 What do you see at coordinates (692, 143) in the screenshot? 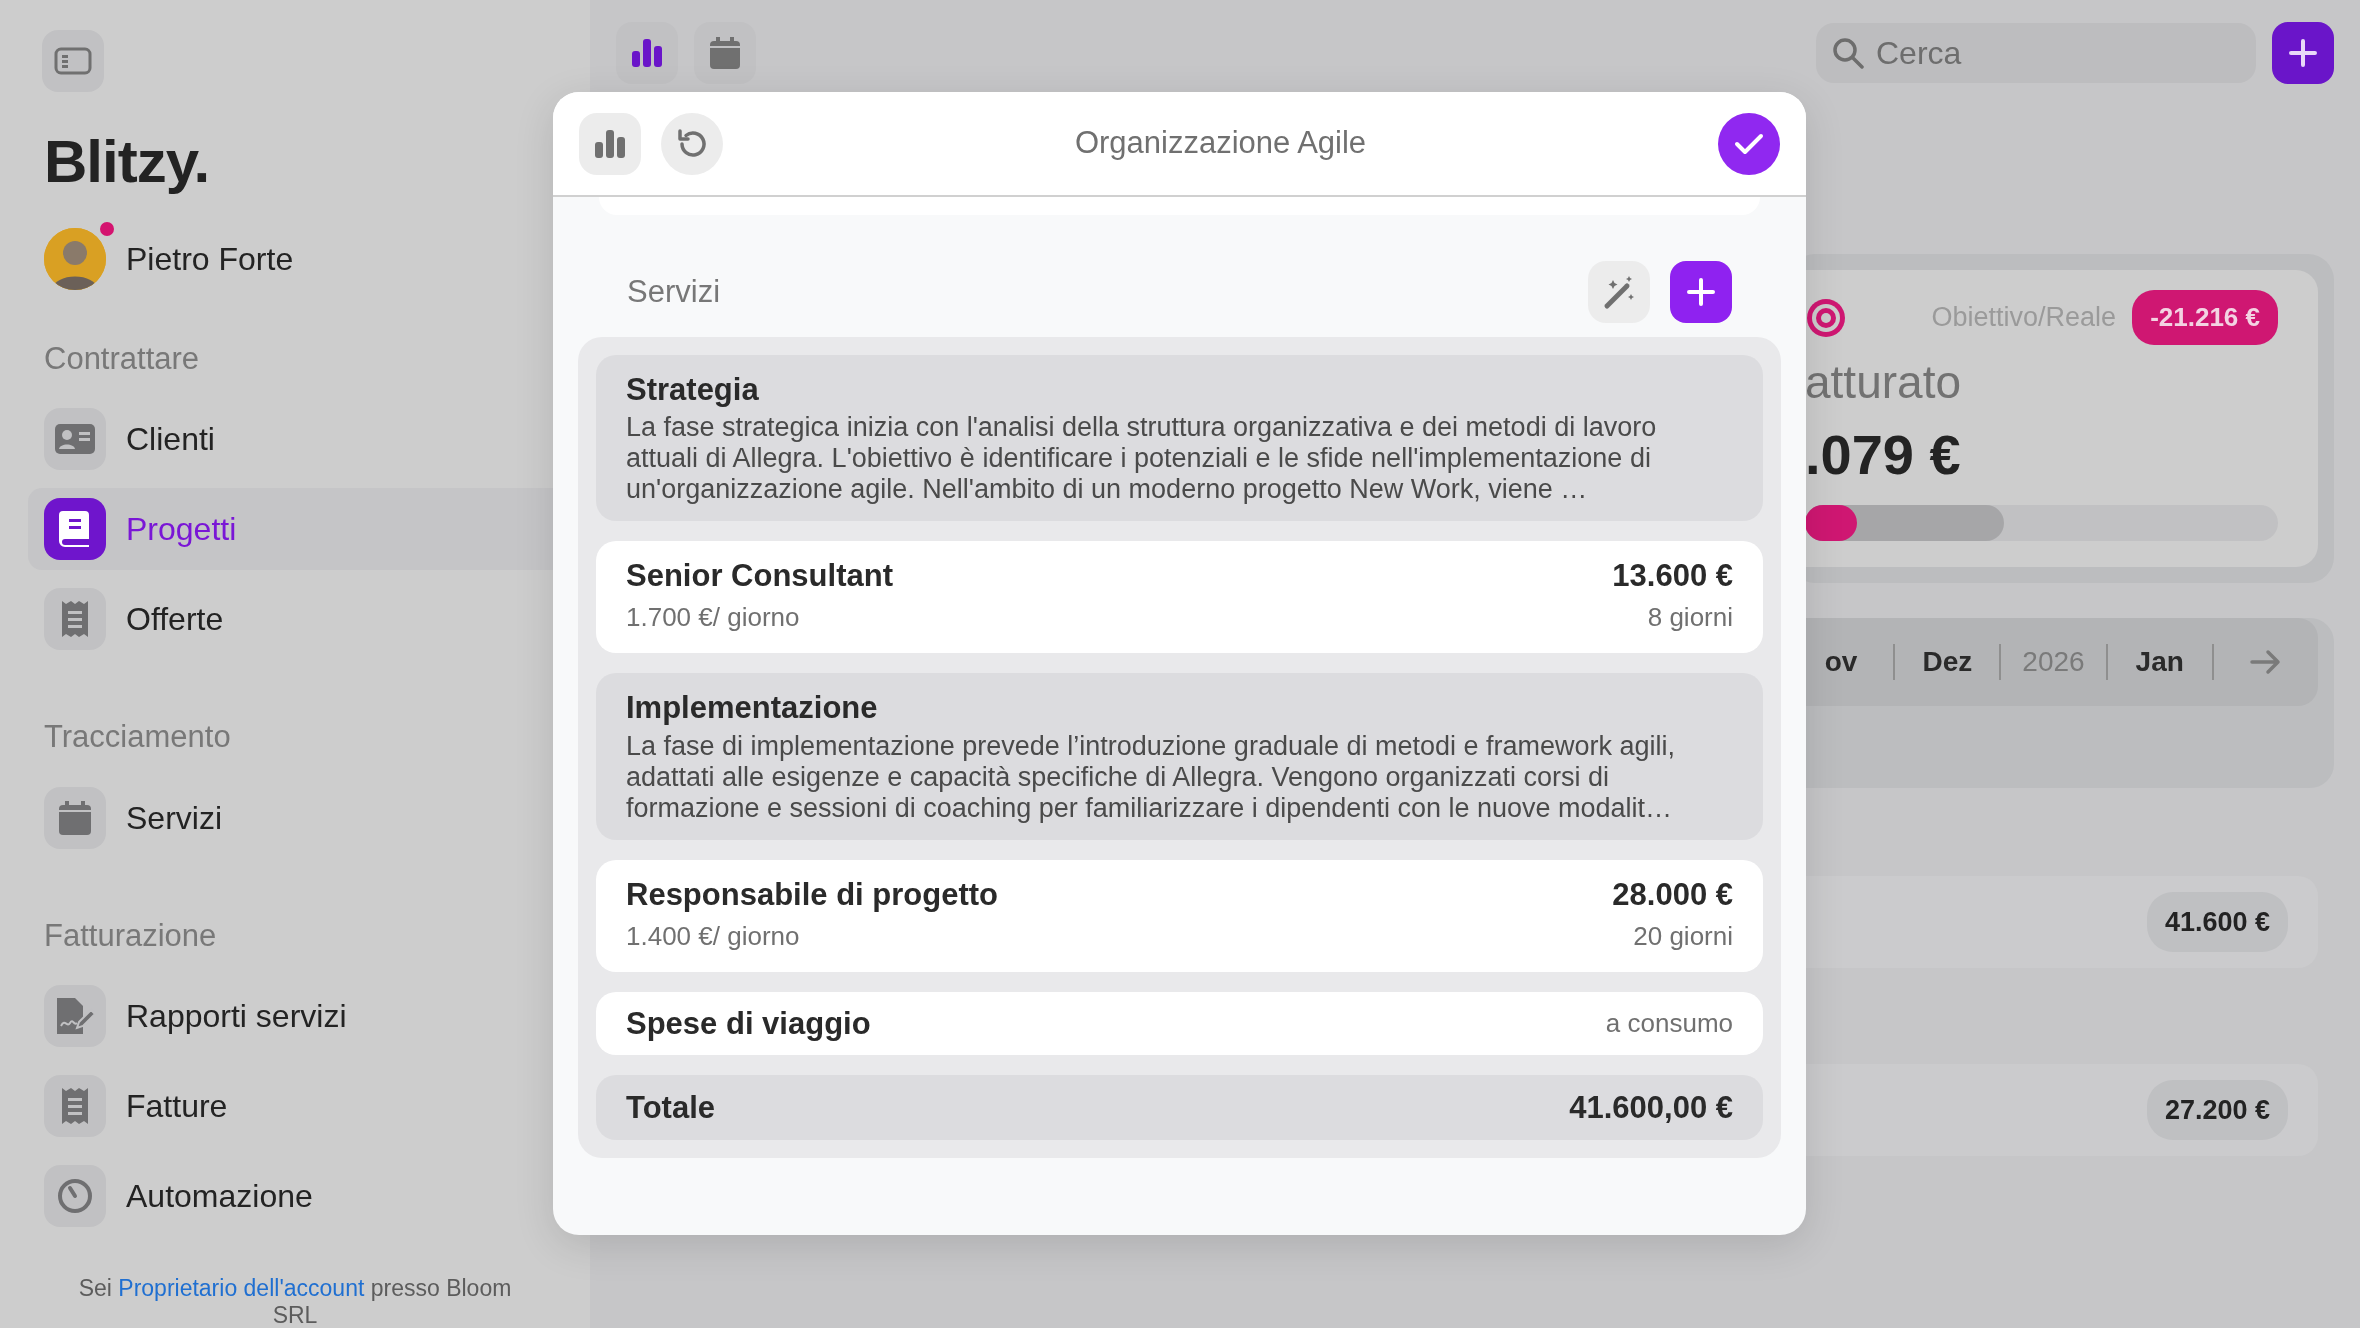
I see `undo-icon` at bounding box center [692, 143].